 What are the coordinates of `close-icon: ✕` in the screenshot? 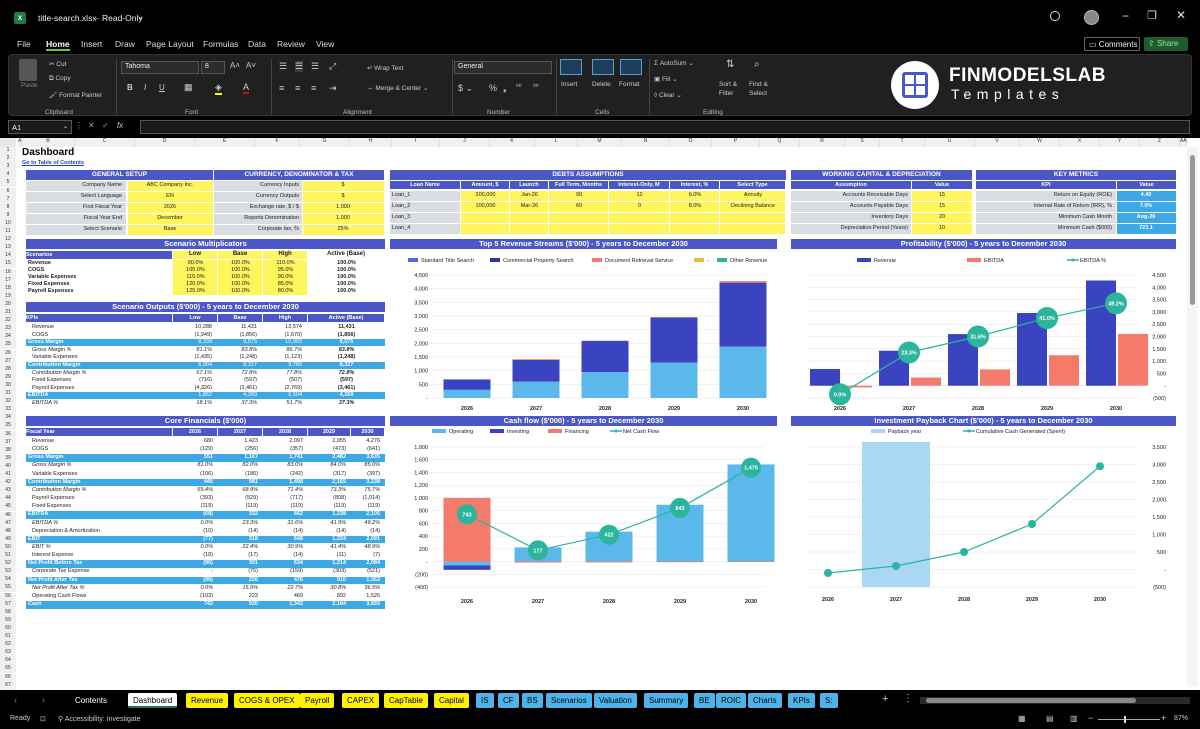 It's located at (1181, 15).